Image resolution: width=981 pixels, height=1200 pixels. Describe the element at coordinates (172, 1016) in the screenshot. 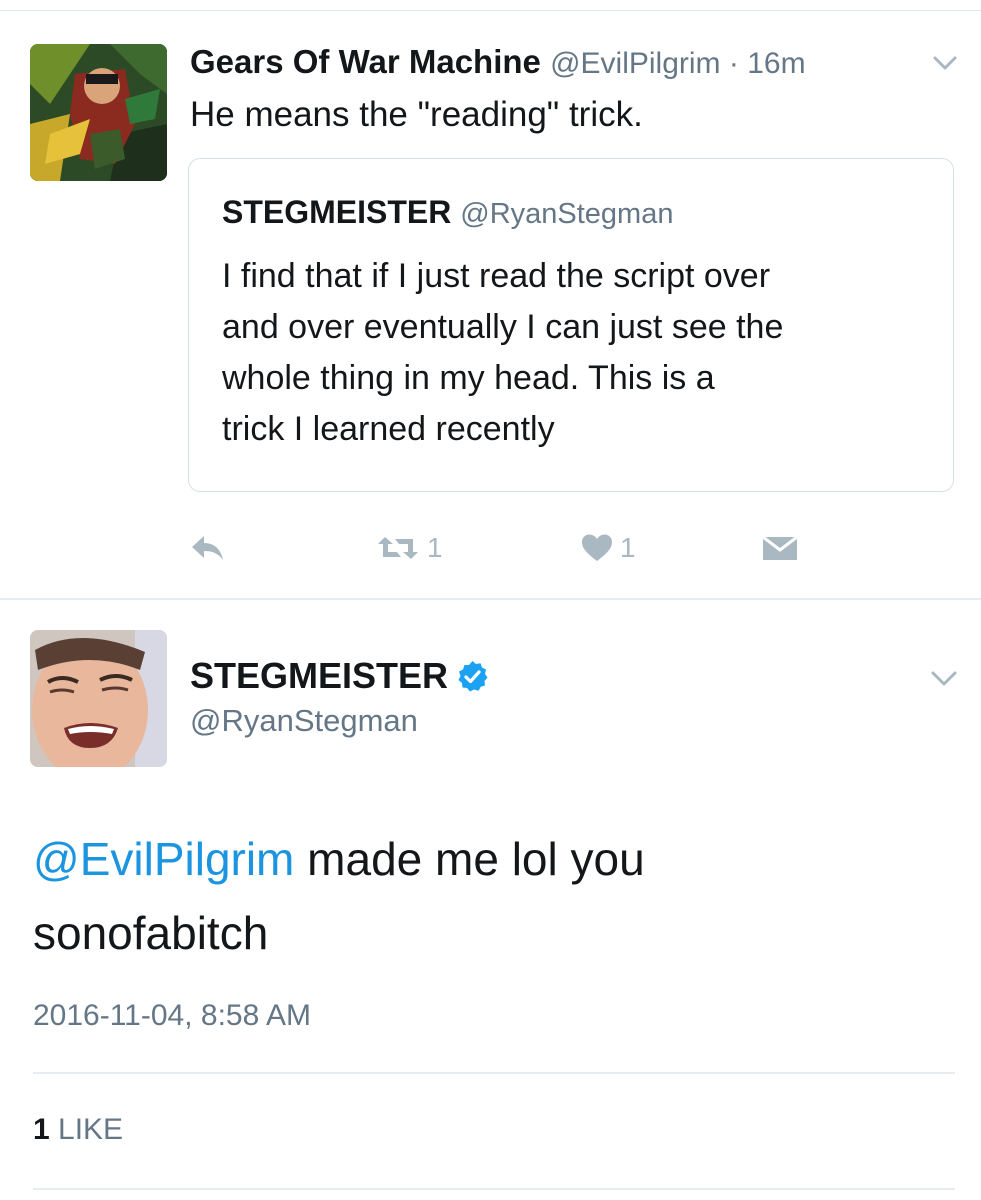

I see `tweet-timestamp: 2016-11-04, 8:58 AM` at that location.